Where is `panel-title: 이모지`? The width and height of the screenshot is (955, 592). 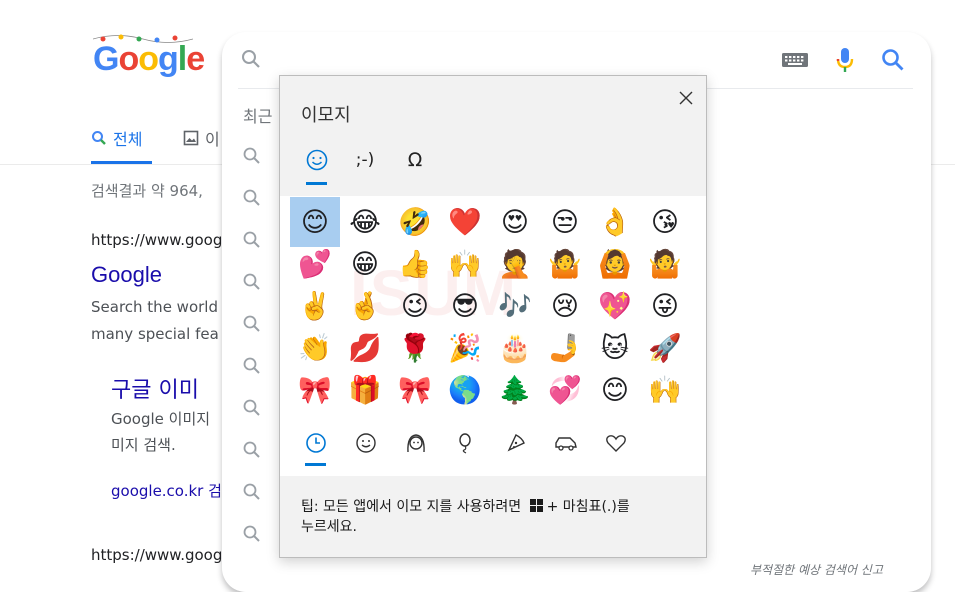 panel-title: 이모지 is located at coordinates (326, 115).